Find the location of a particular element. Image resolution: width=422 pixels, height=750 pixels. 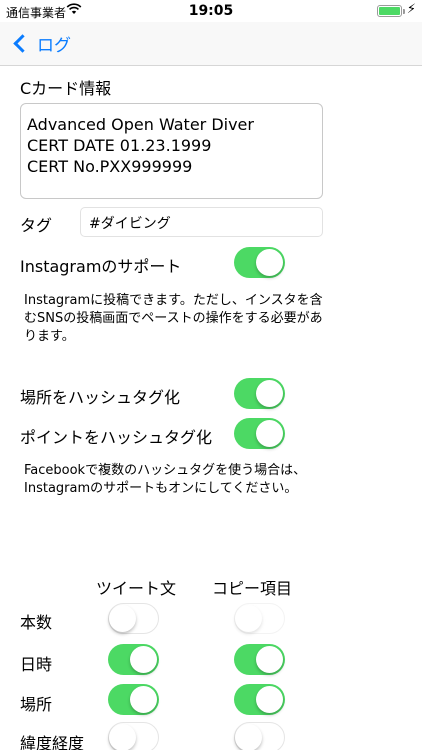

hashtag-point-label: ポイントをハッシュタグ化 is located at coordinates (116, 437).